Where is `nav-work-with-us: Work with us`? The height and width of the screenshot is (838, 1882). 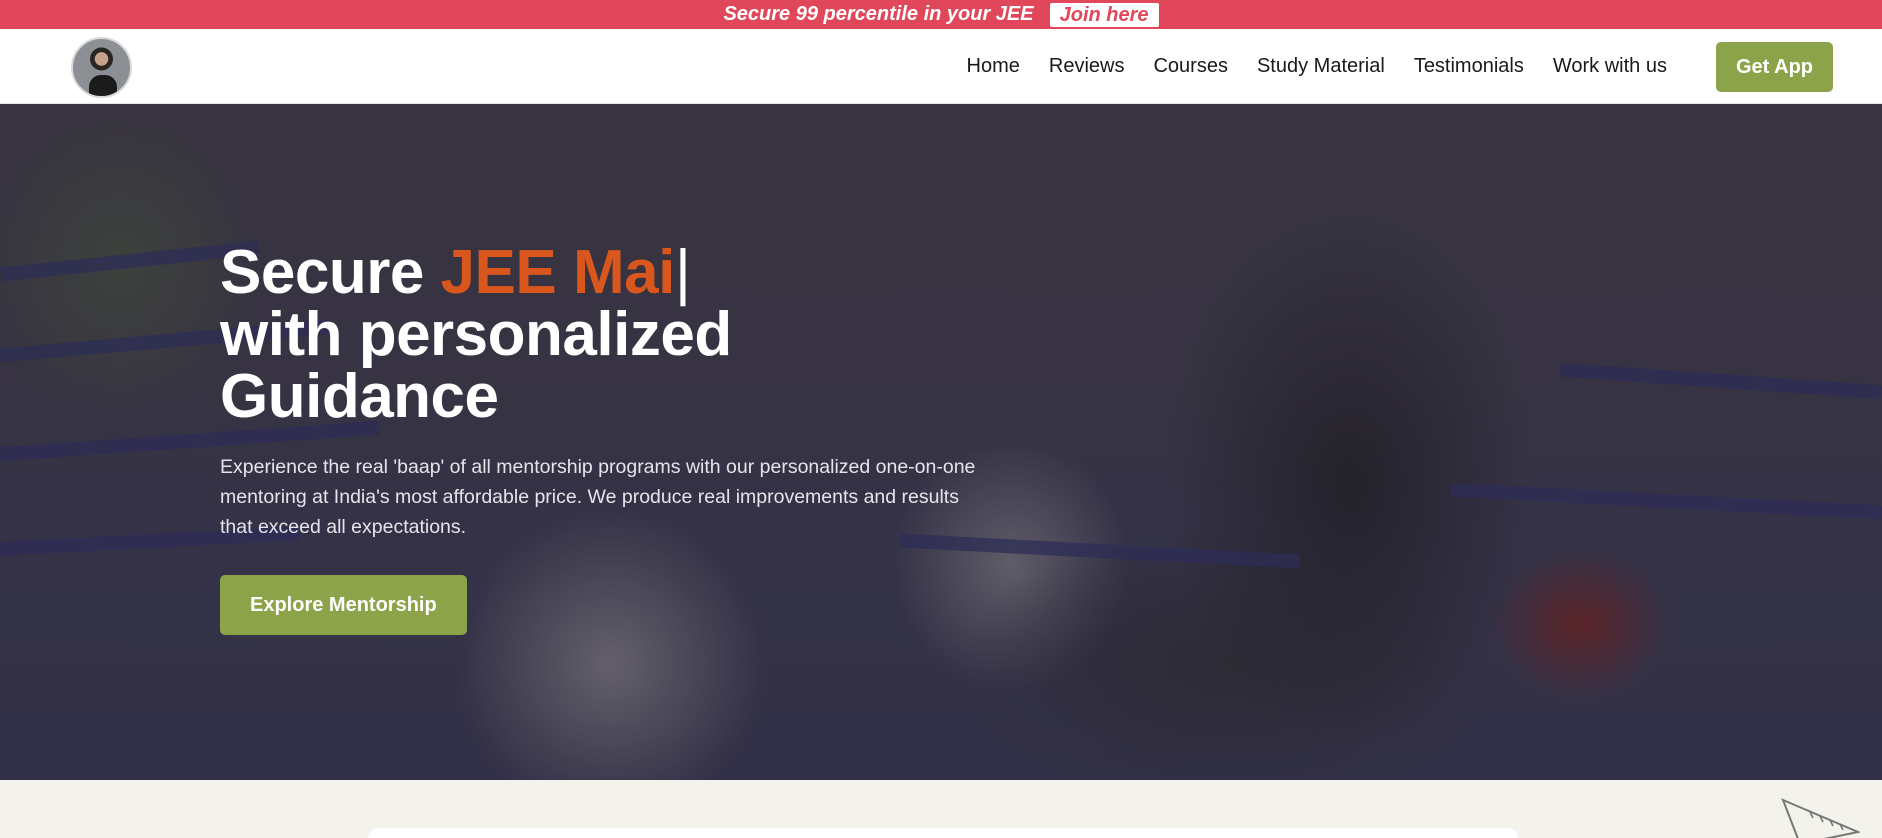 nav-work-with-us: Work with us is located at coordinates (1610, 66).